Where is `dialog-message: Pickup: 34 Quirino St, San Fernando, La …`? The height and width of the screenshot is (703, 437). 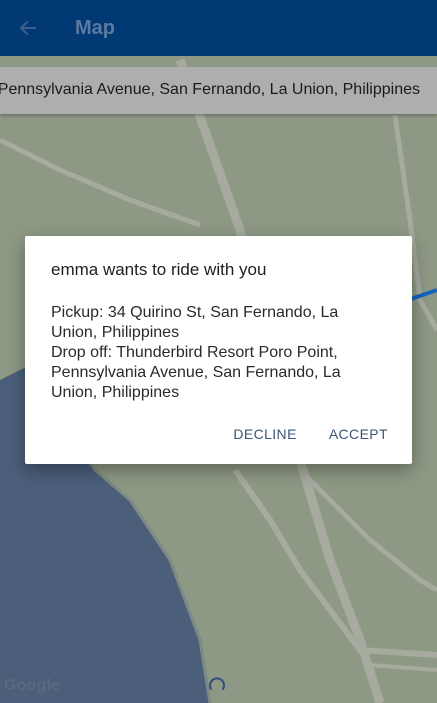
dialog-message: Pickup: 34 Quirino St, San Fernando, La … is located at coordinates (211, 353).